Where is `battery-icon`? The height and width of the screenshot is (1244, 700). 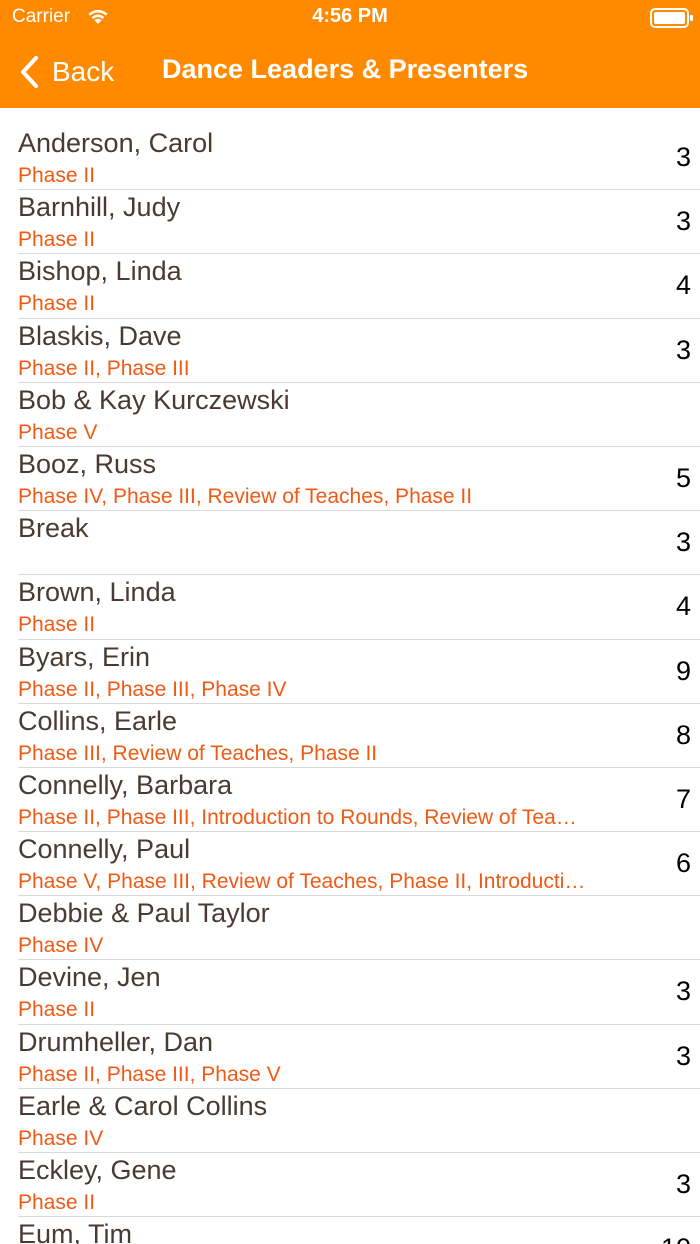 battery-icon is located at coordinates (671, 18).